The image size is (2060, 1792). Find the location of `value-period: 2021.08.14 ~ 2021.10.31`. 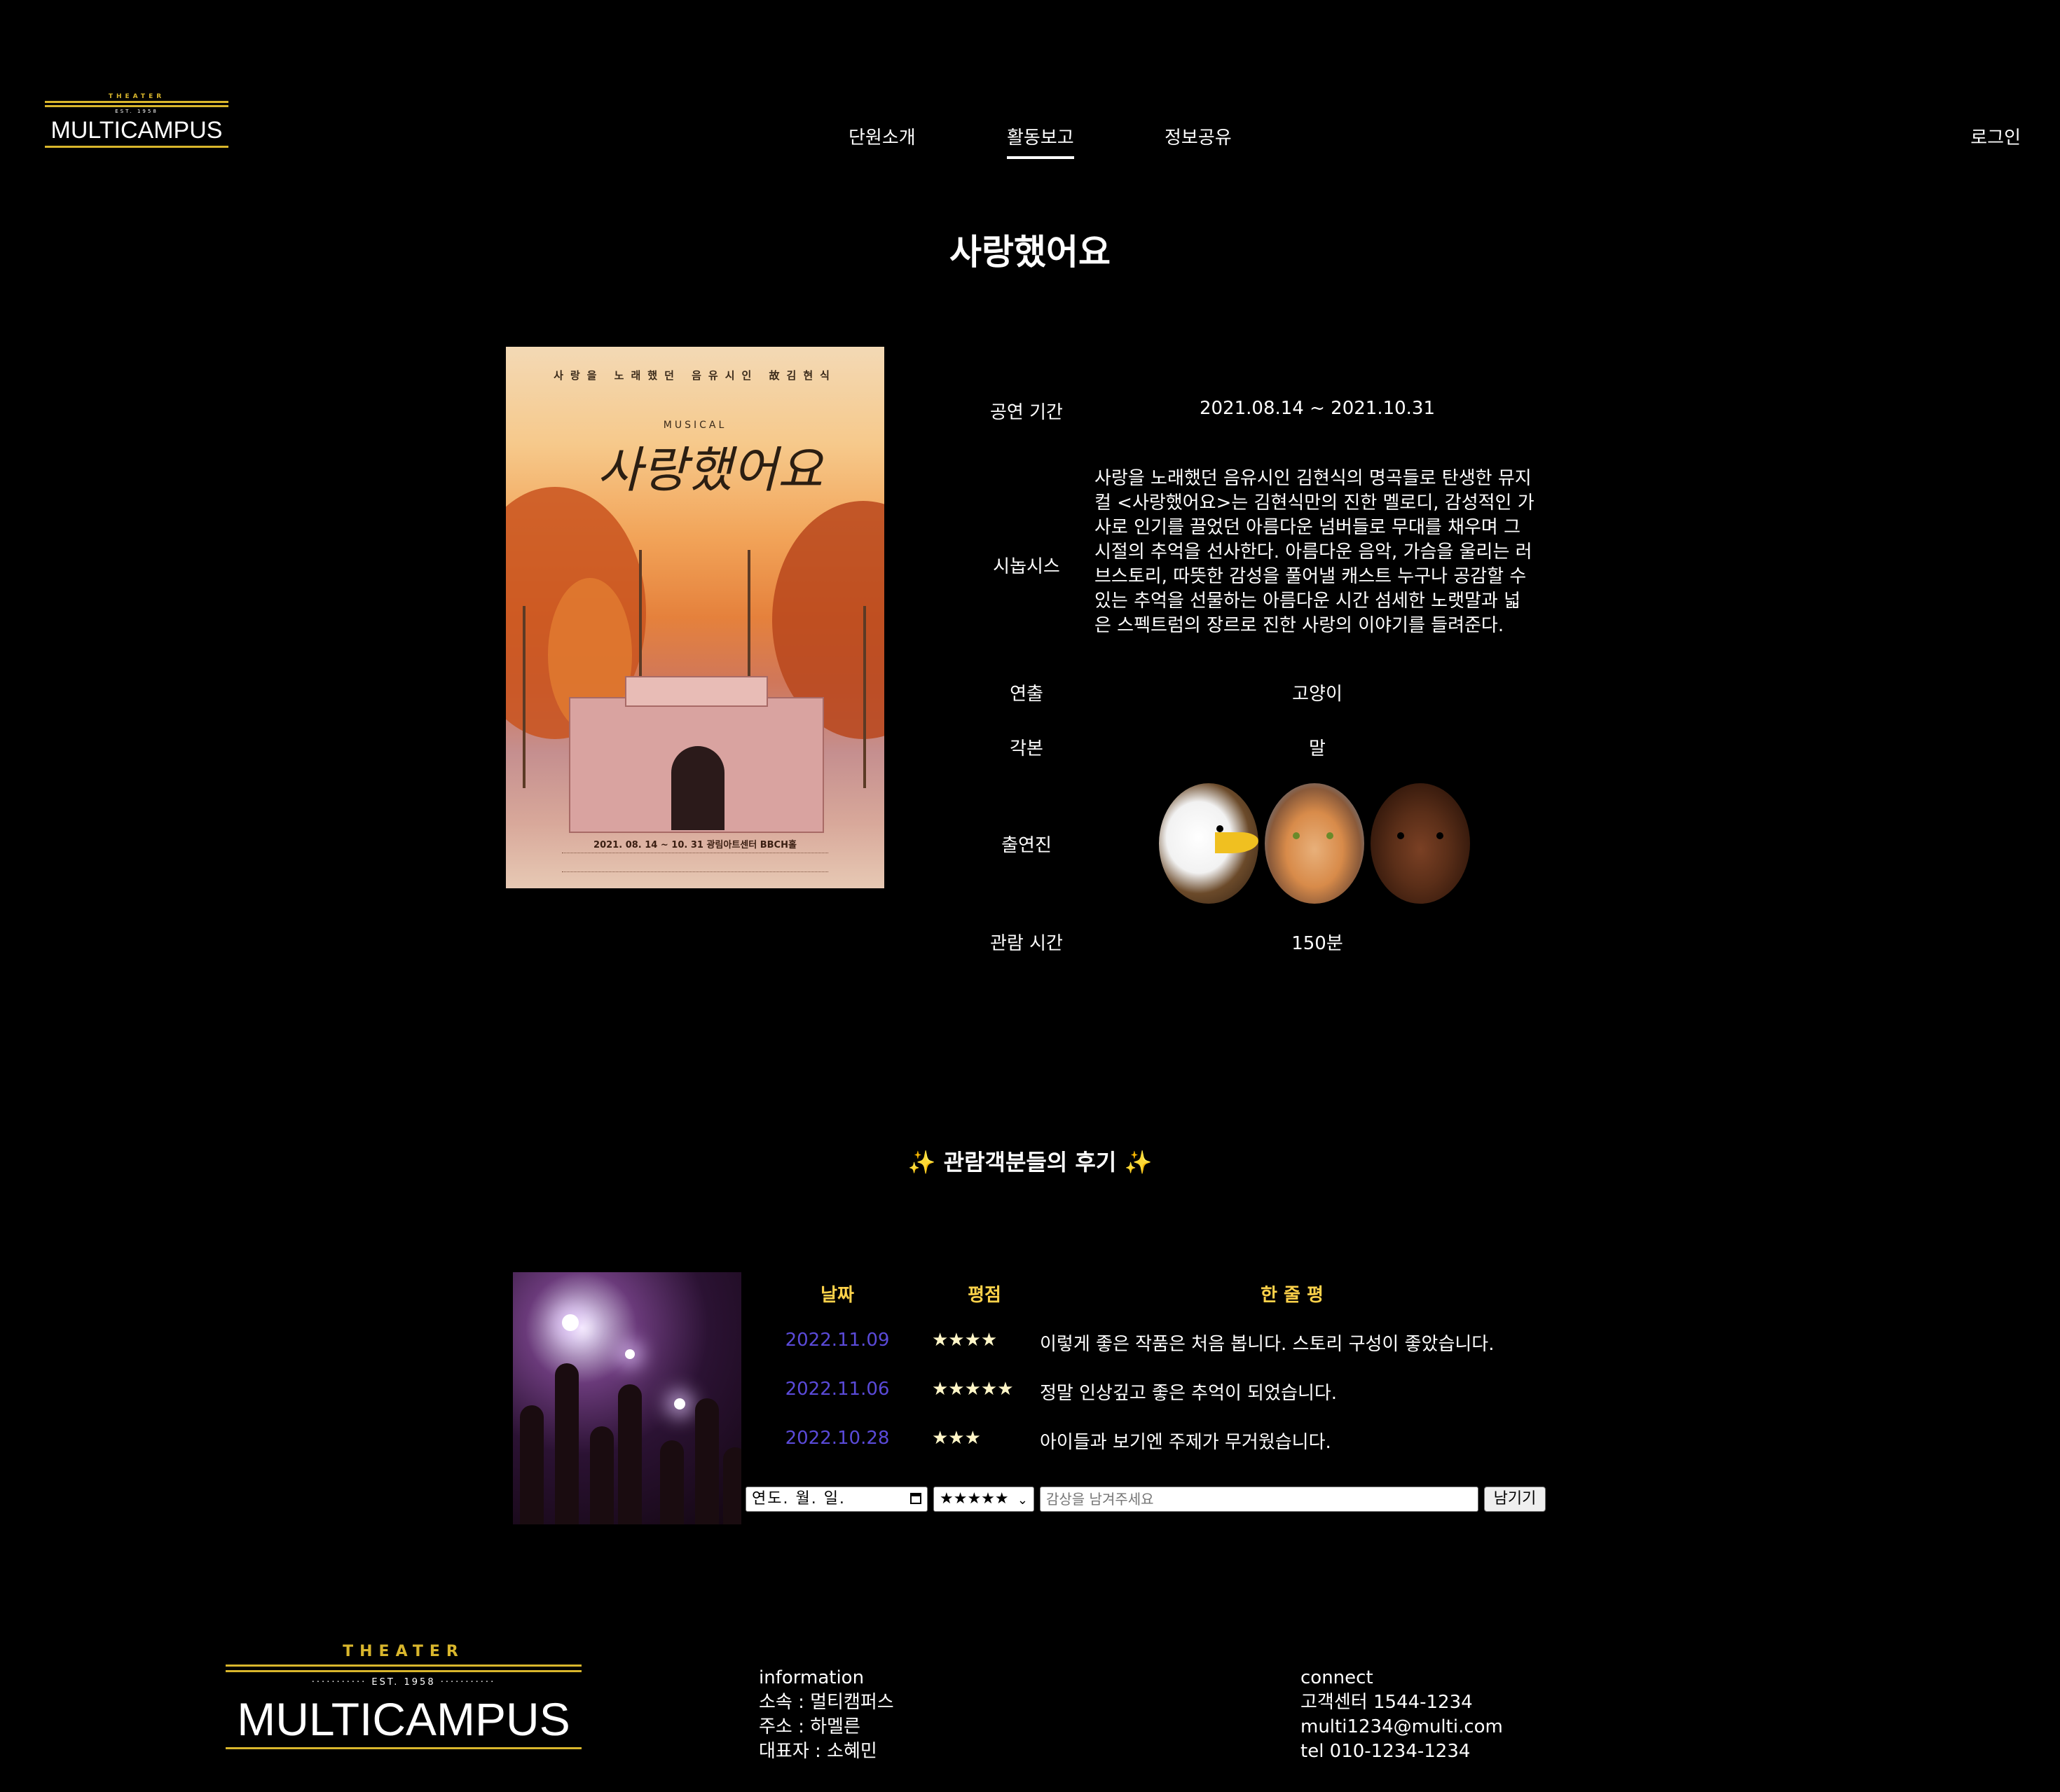

value-period: 2021.08.14 ~ 2021.10.31 is located at coordinates (1317, 409).